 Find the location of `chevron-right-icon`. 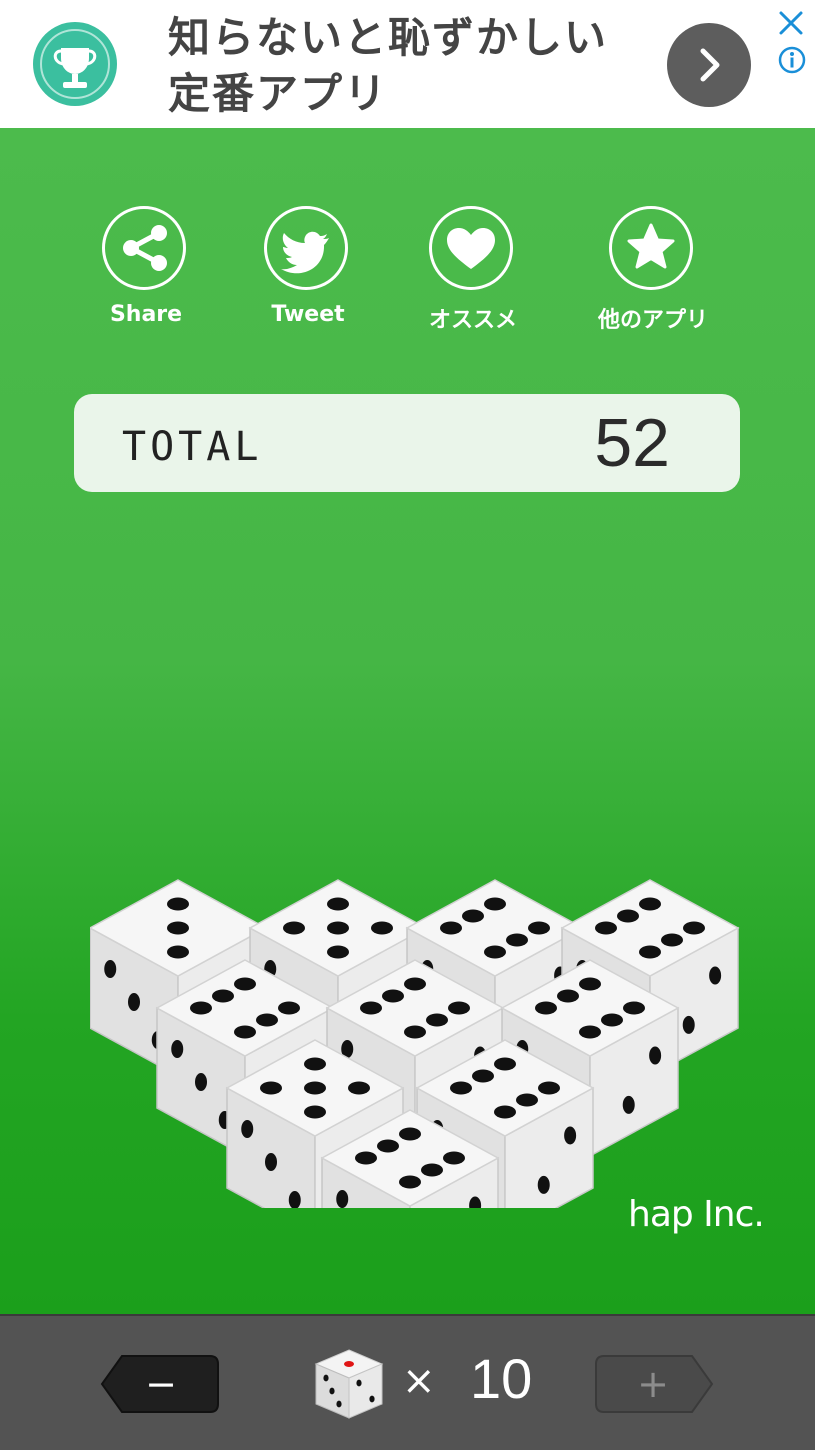

chevron-right-icon is located at coordinates (710, 65).